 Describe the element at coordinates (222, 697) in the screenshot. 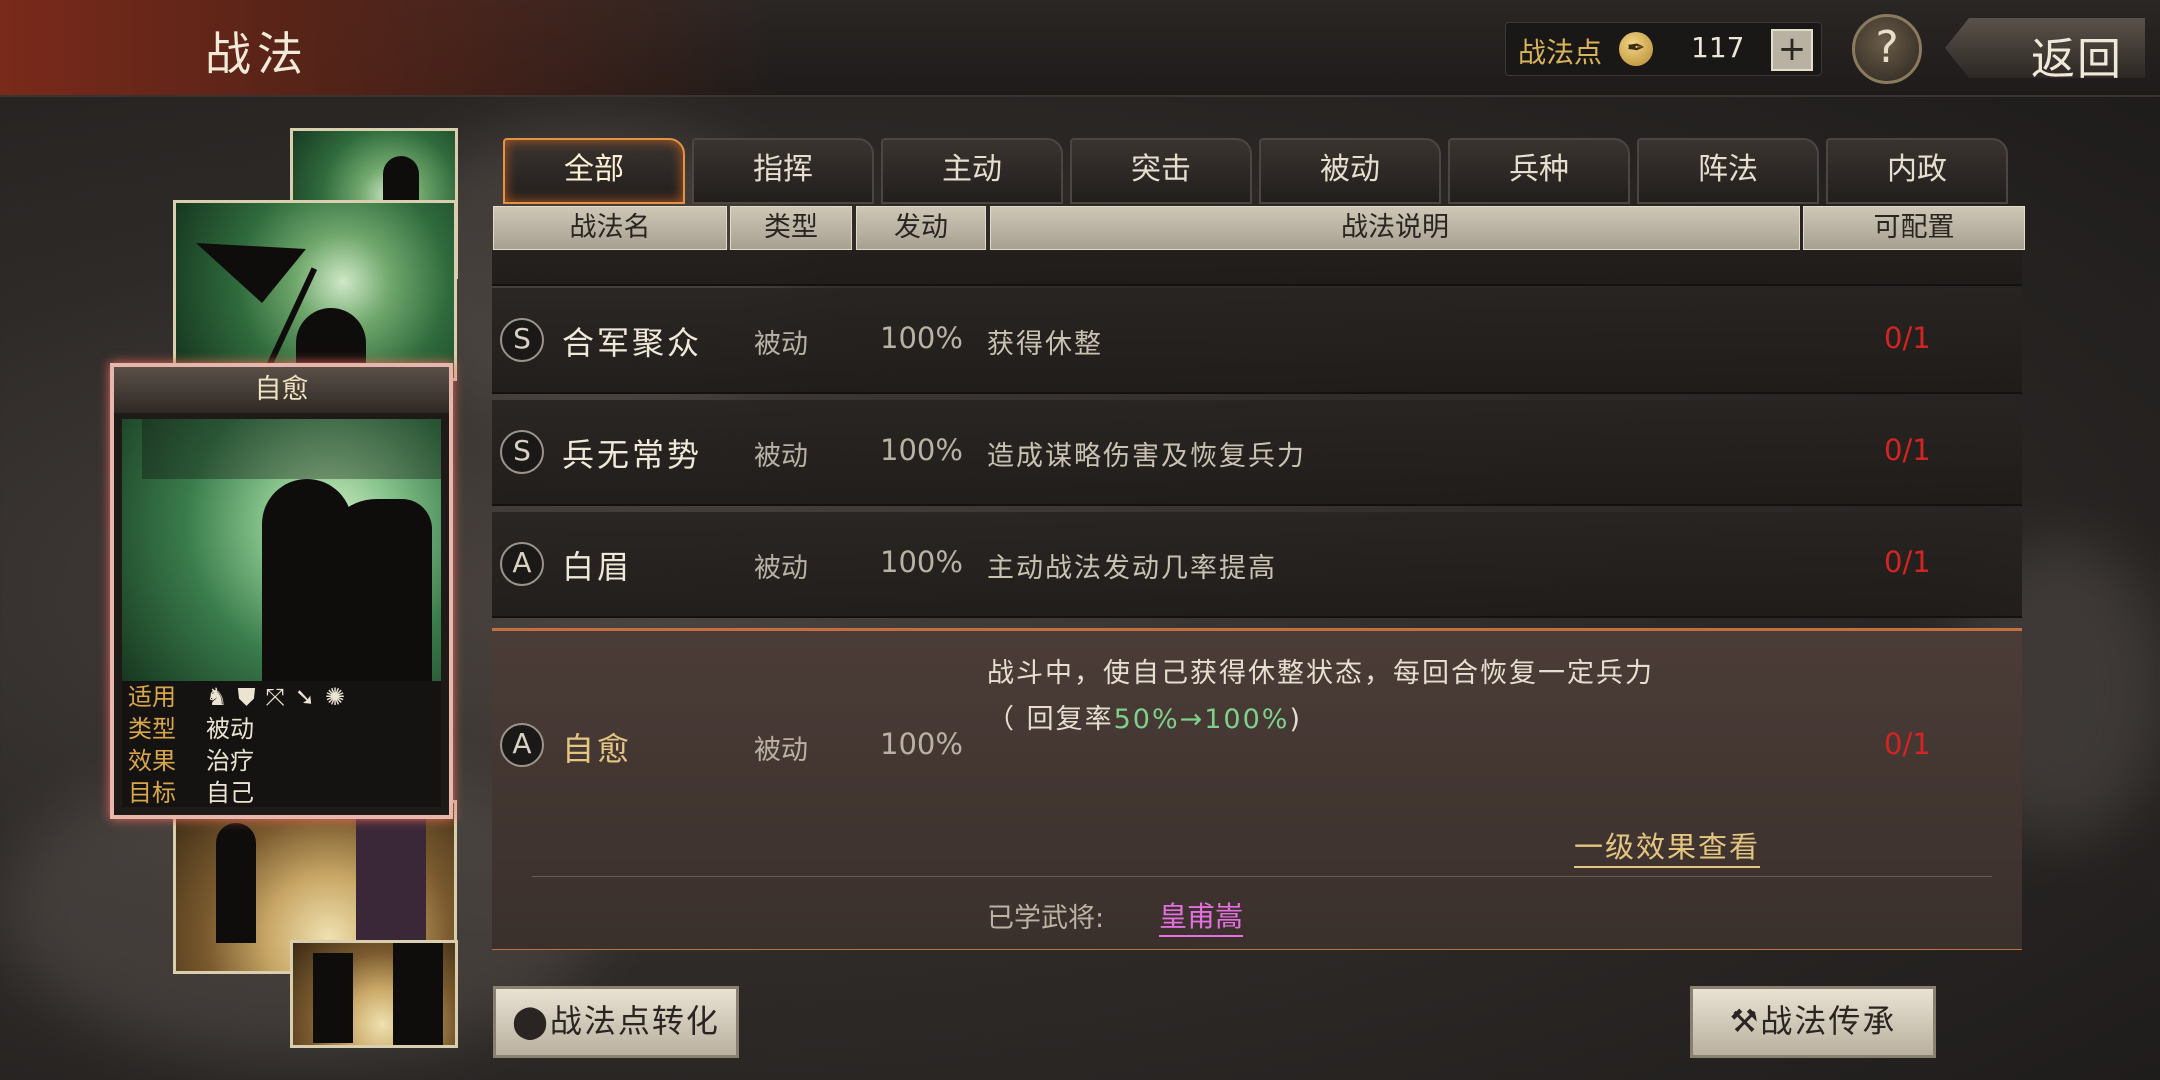

I see `cavalry-icon: ♞` at that location.